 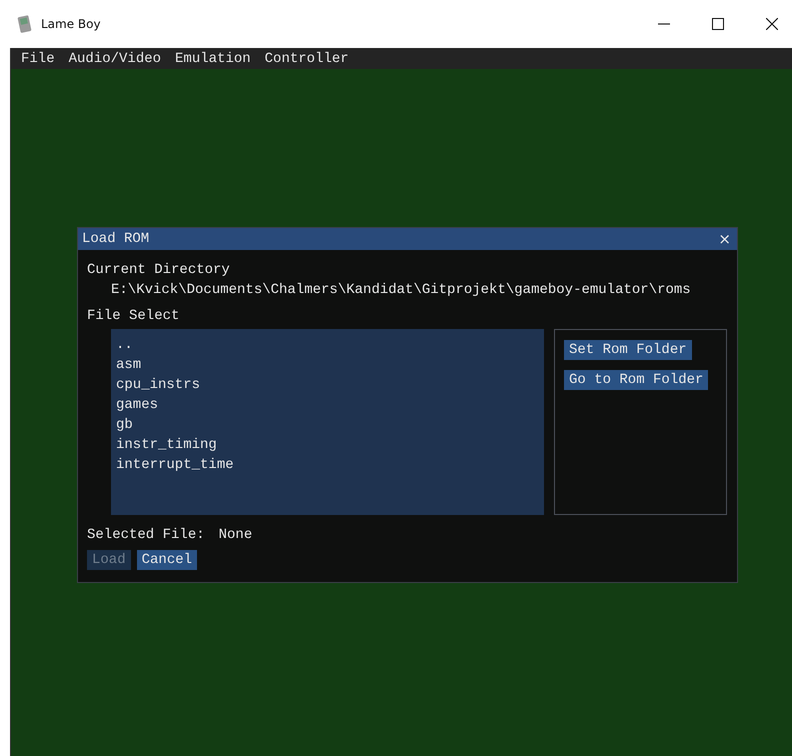 I want to click on menu-item: Emulation, so click(x=214, y=58).